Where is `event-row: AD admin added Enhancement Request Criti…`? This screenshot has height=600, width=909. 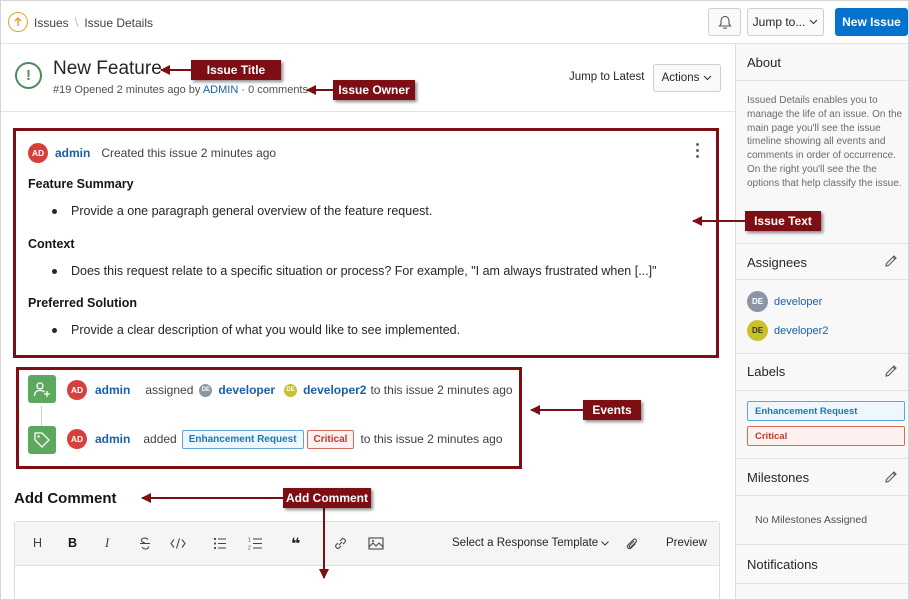
event-row: AD admin added Enhancement Request Criti… is located at coordinates (285, 439).